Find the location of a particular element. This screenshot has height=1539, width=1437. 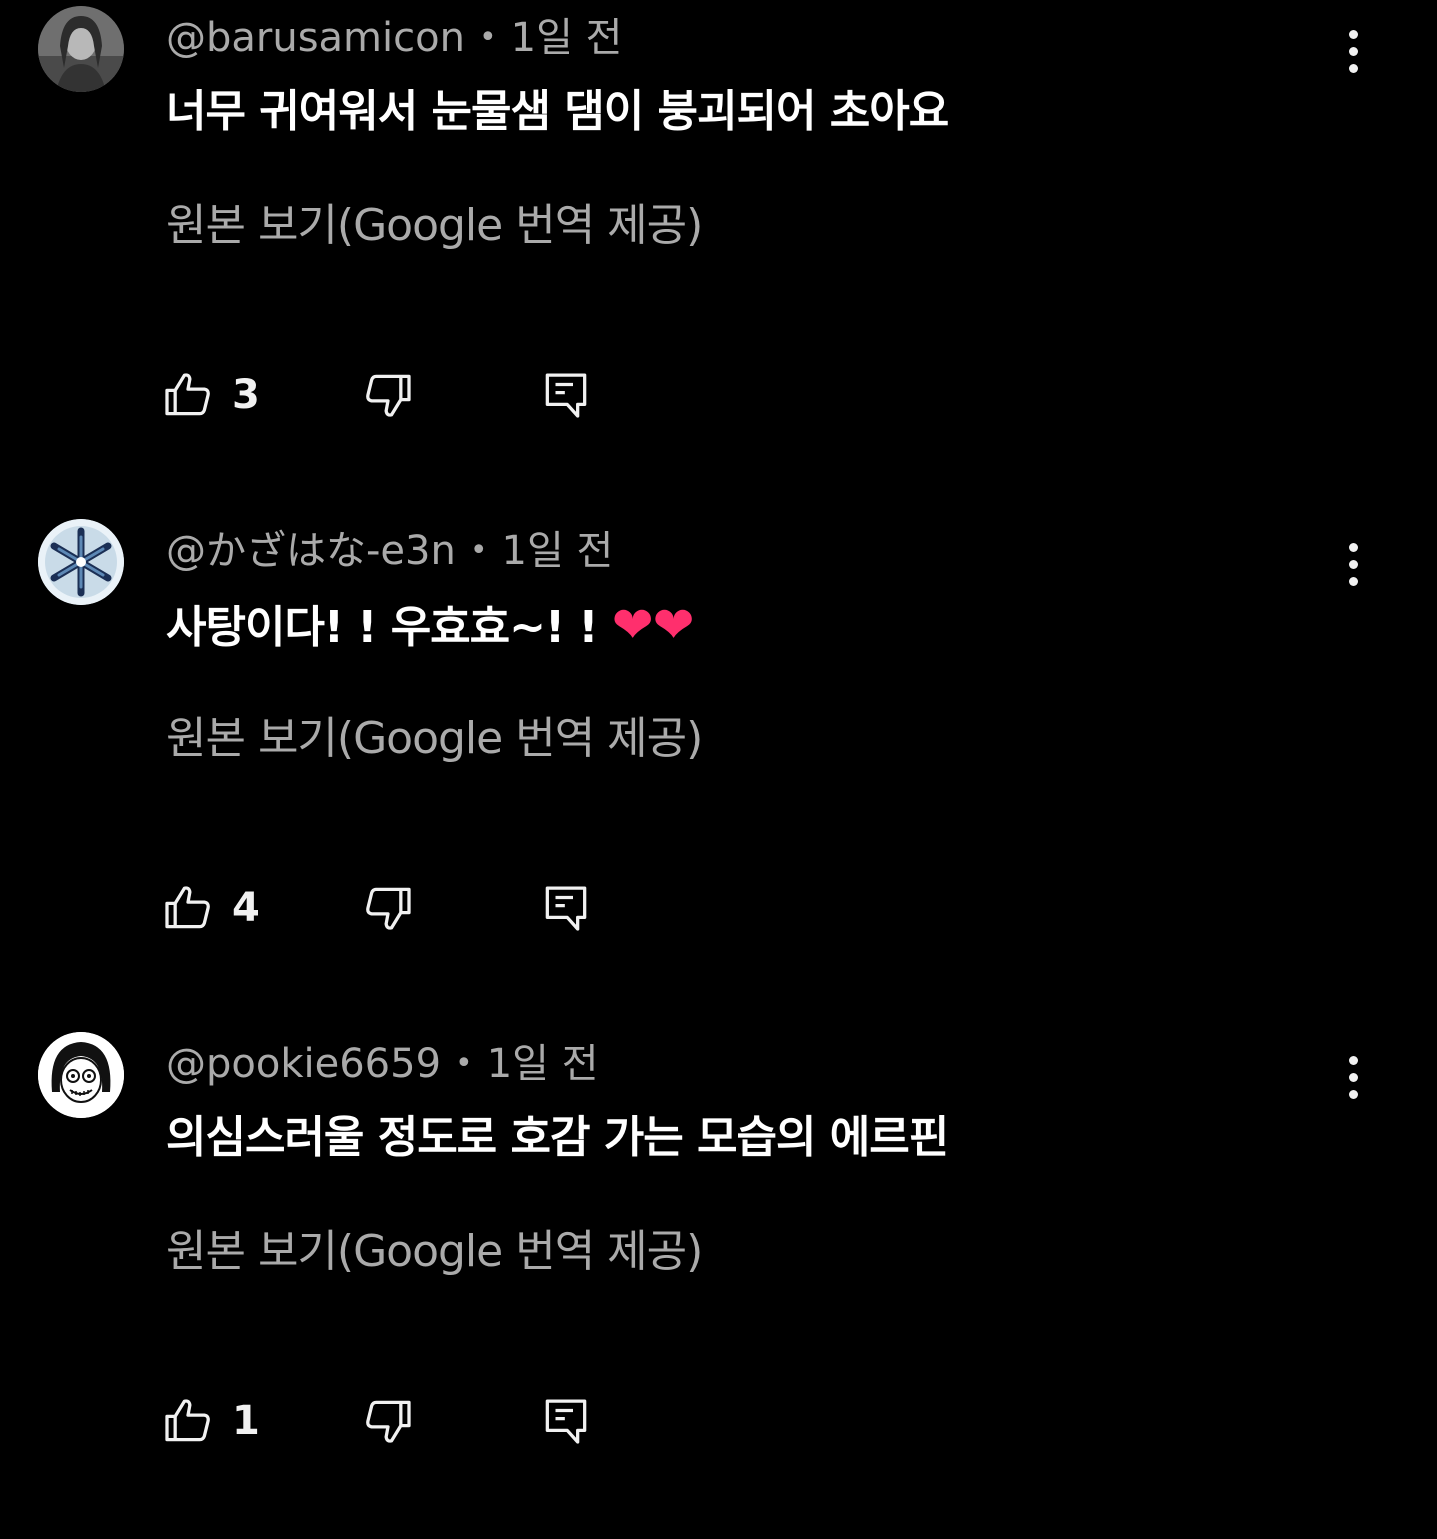

like-button: 3 is located at coordinates (210, 395).